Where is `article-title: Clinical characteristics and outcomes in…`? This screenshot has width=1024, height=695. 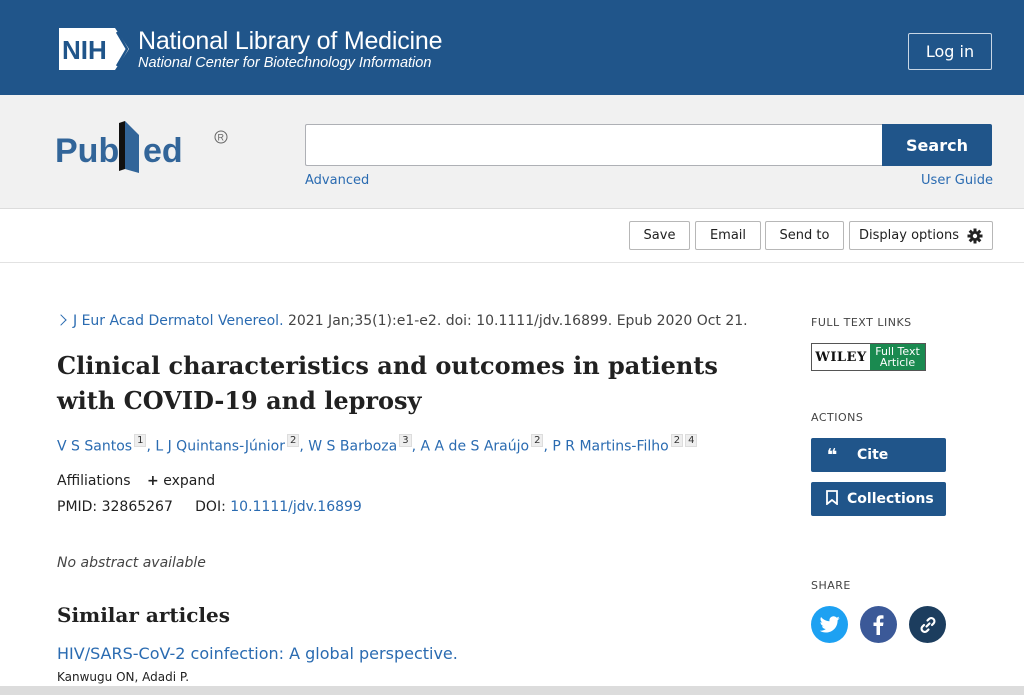 article-title: Clinical characteristics and outcomes in… is located at coordinates (387, 383).